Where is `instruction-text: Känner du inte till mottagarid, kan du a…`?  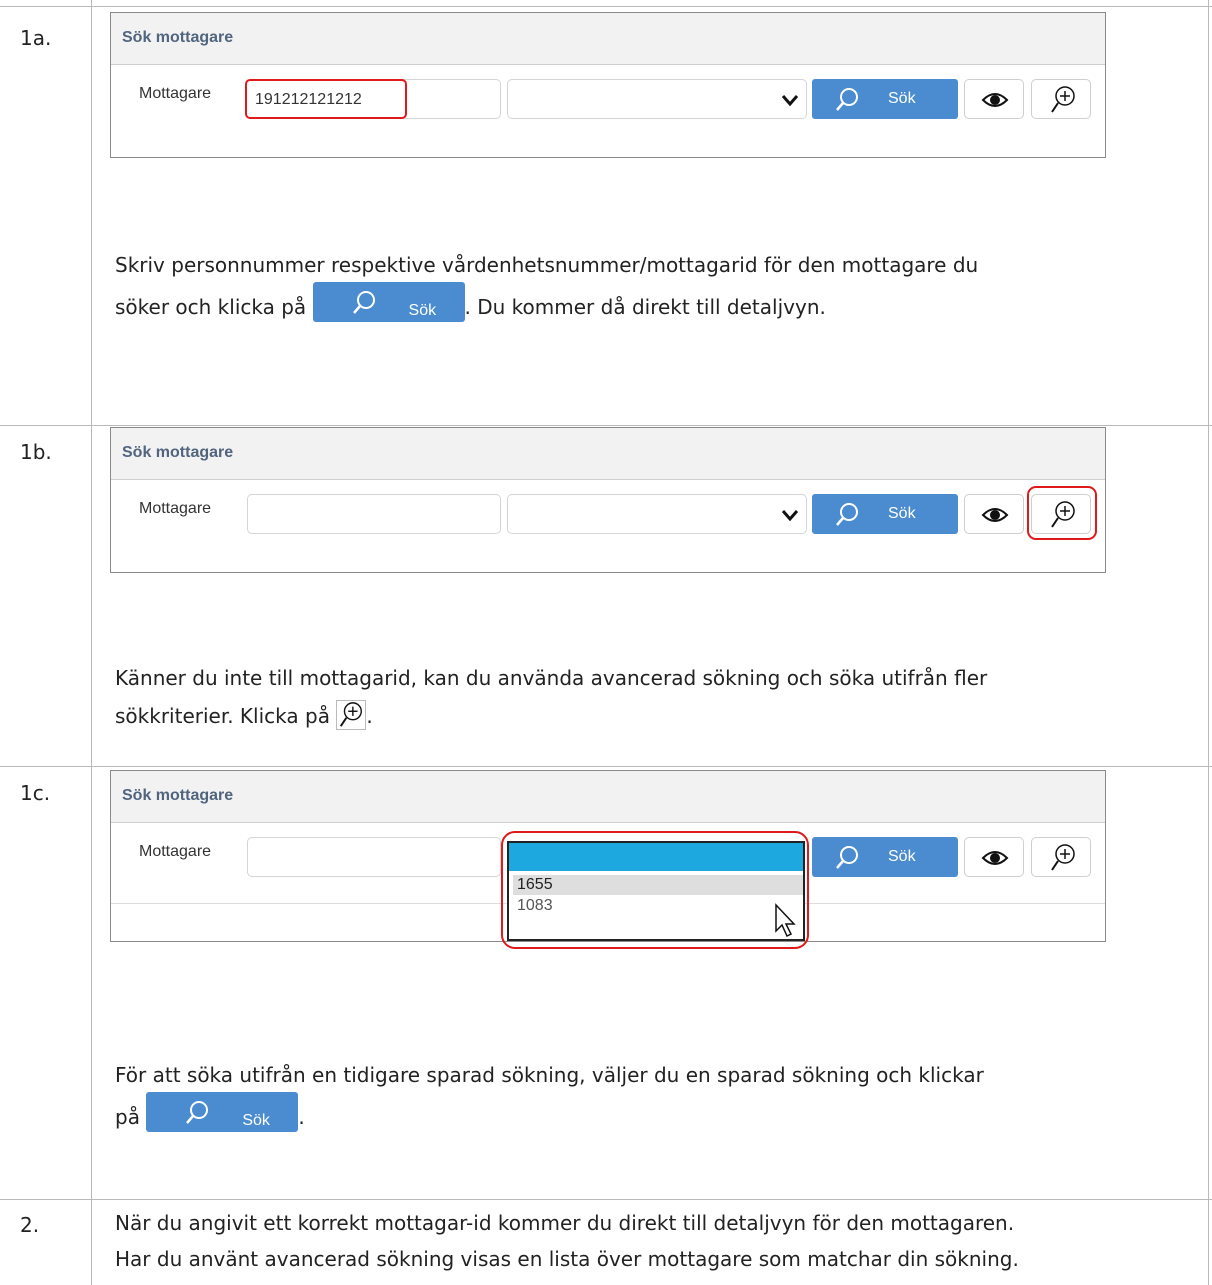
instruction-text: Känner du inte till mottagarid, kan du a… is located at coordinates (551, 697).